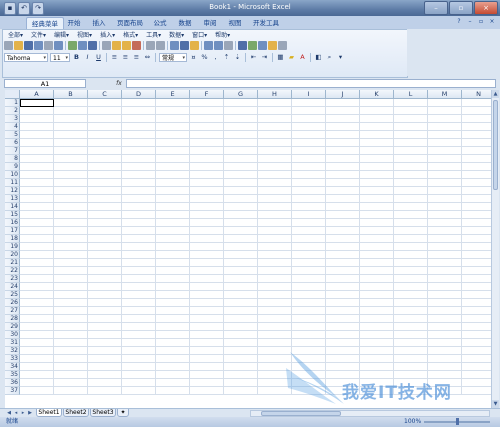  I want to click on minimize-ribbon-icon: –, so click(470, 22).